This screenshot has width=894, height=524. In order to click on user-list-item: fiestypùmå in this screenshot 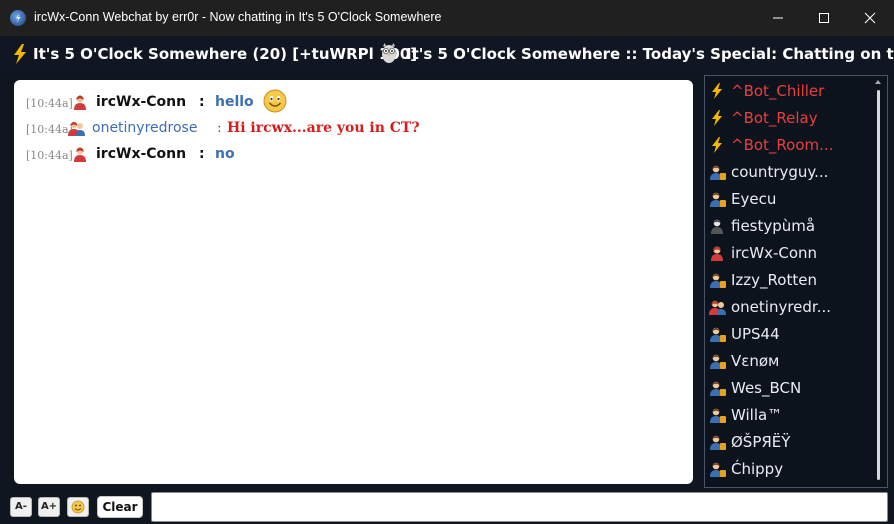, I will do `click(785, 226)`.